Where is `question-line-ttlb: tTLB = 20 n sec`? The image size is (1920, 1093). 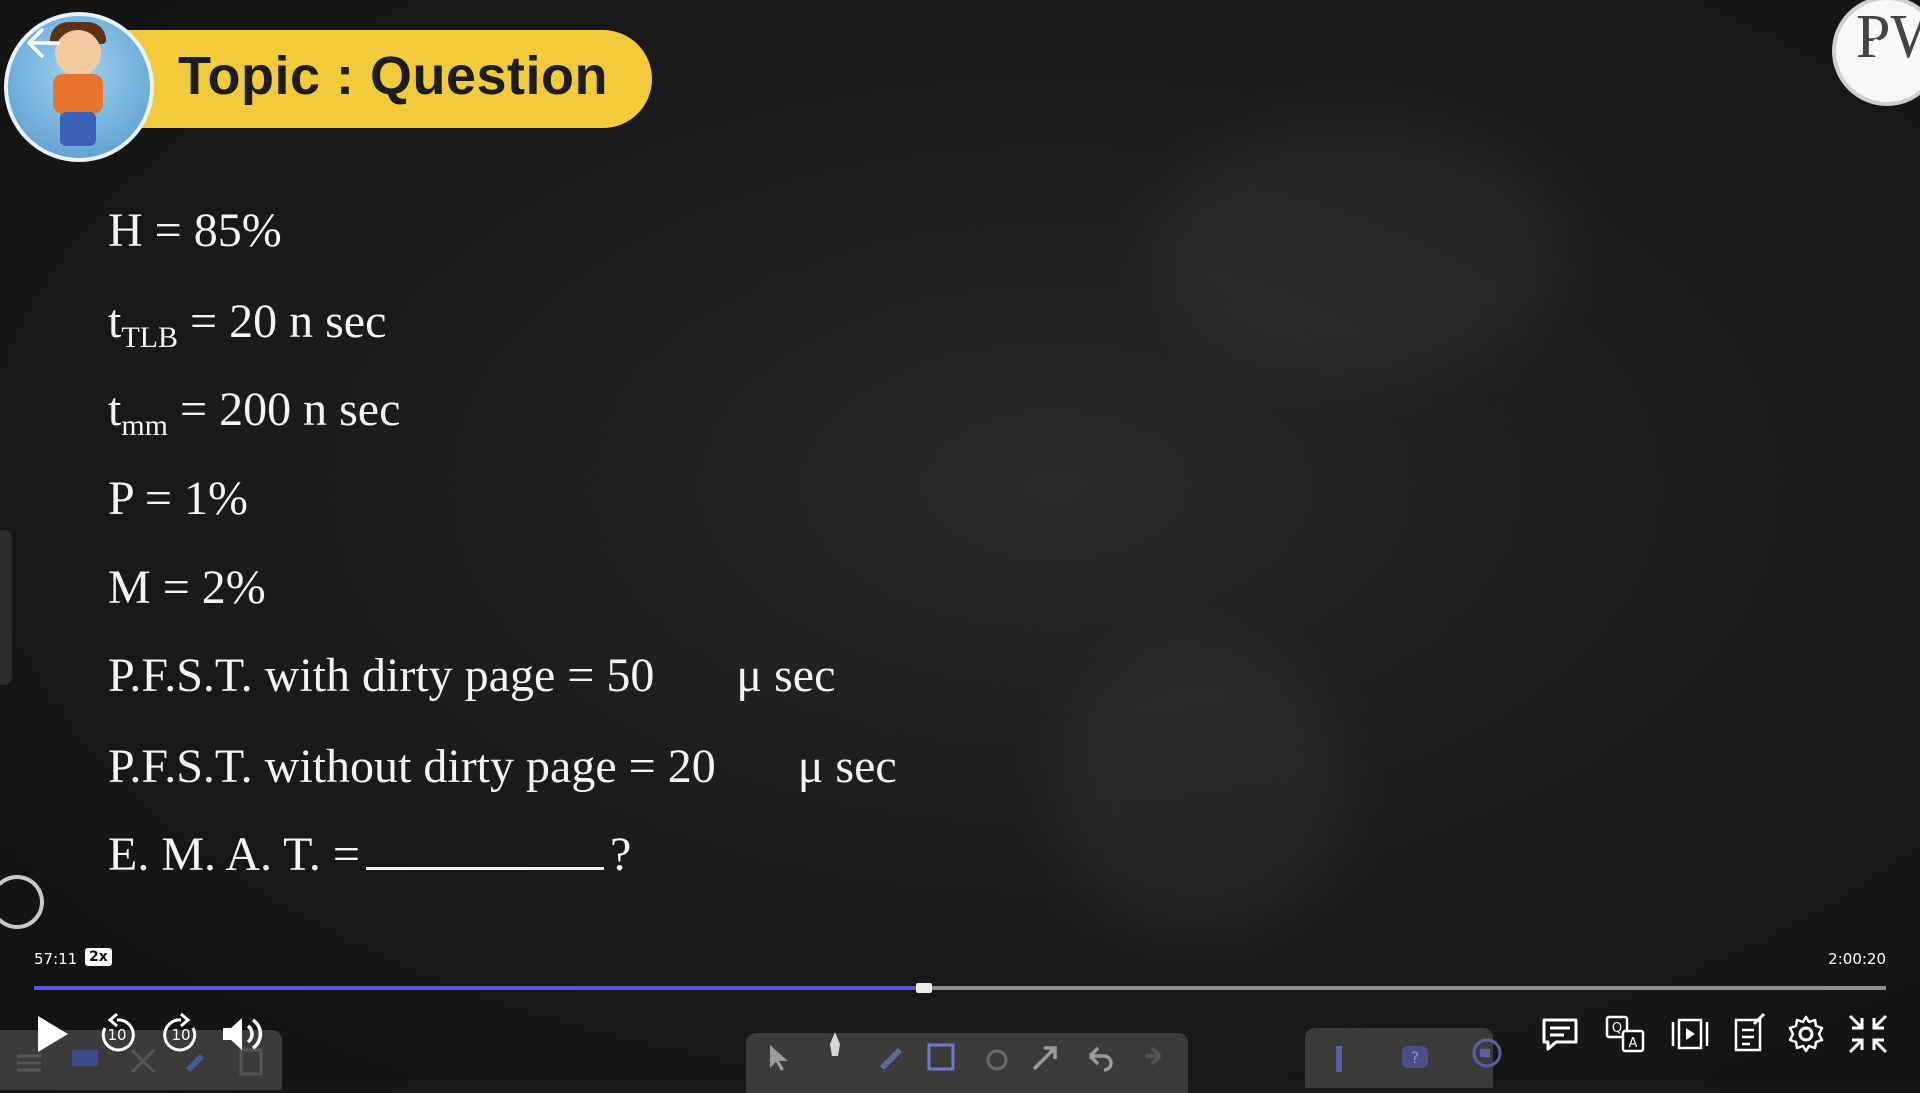 question-line-ttlb: tTLB = 20 n sec is located at coordinates (247, 324).